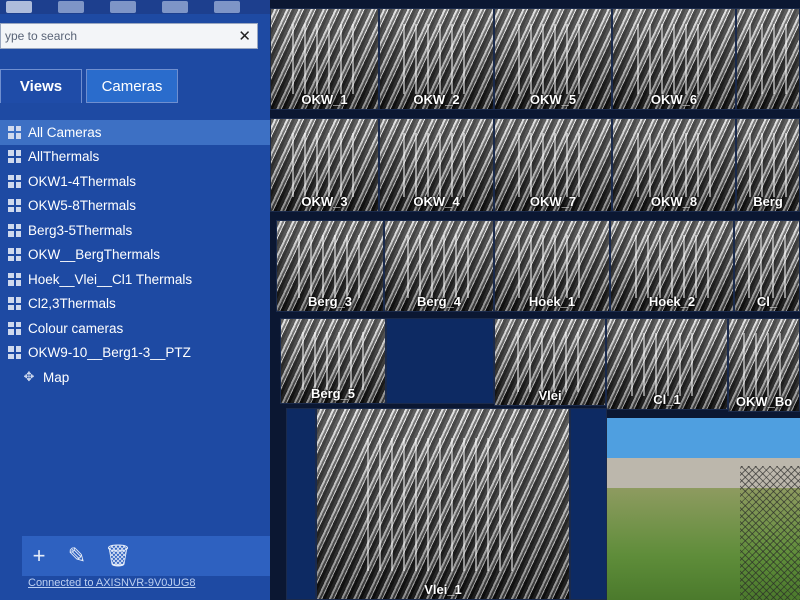 This screenshot has height=600, width=800. Describe the element at coordinates (135, 157) in the screenshot. I see `view-item-allthermals: AllThermals` at that location.